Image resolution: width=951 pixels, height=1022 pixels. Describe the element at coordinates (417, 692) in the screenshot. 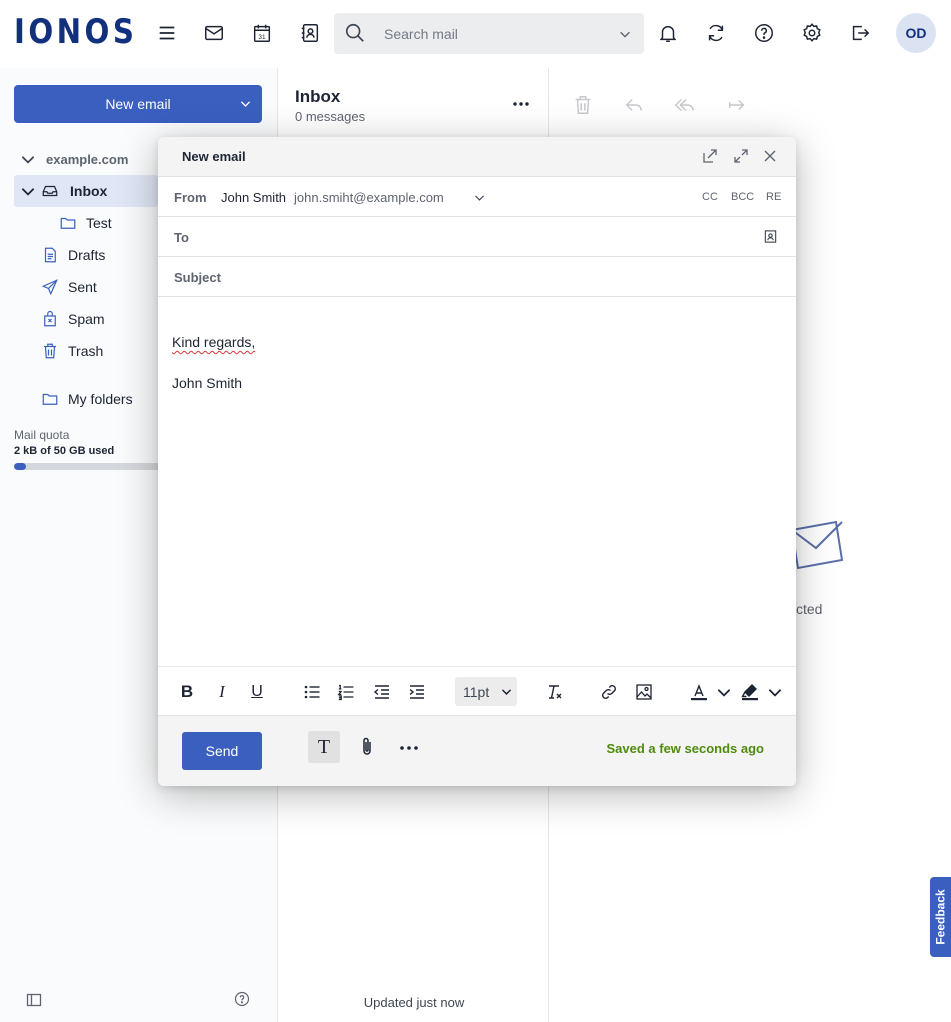

I see `indent-icon` at that location.